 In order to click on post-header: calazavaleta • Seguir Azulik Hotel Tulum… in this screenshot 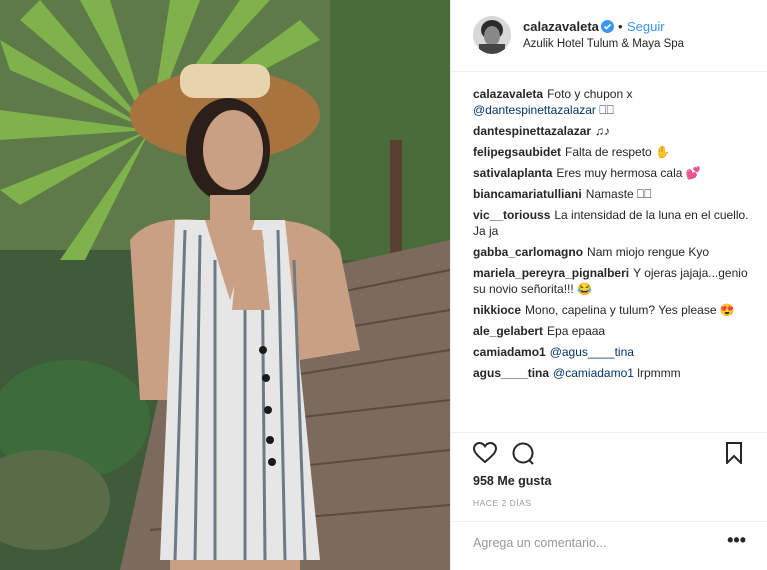, I will do `click(609, 36)`.